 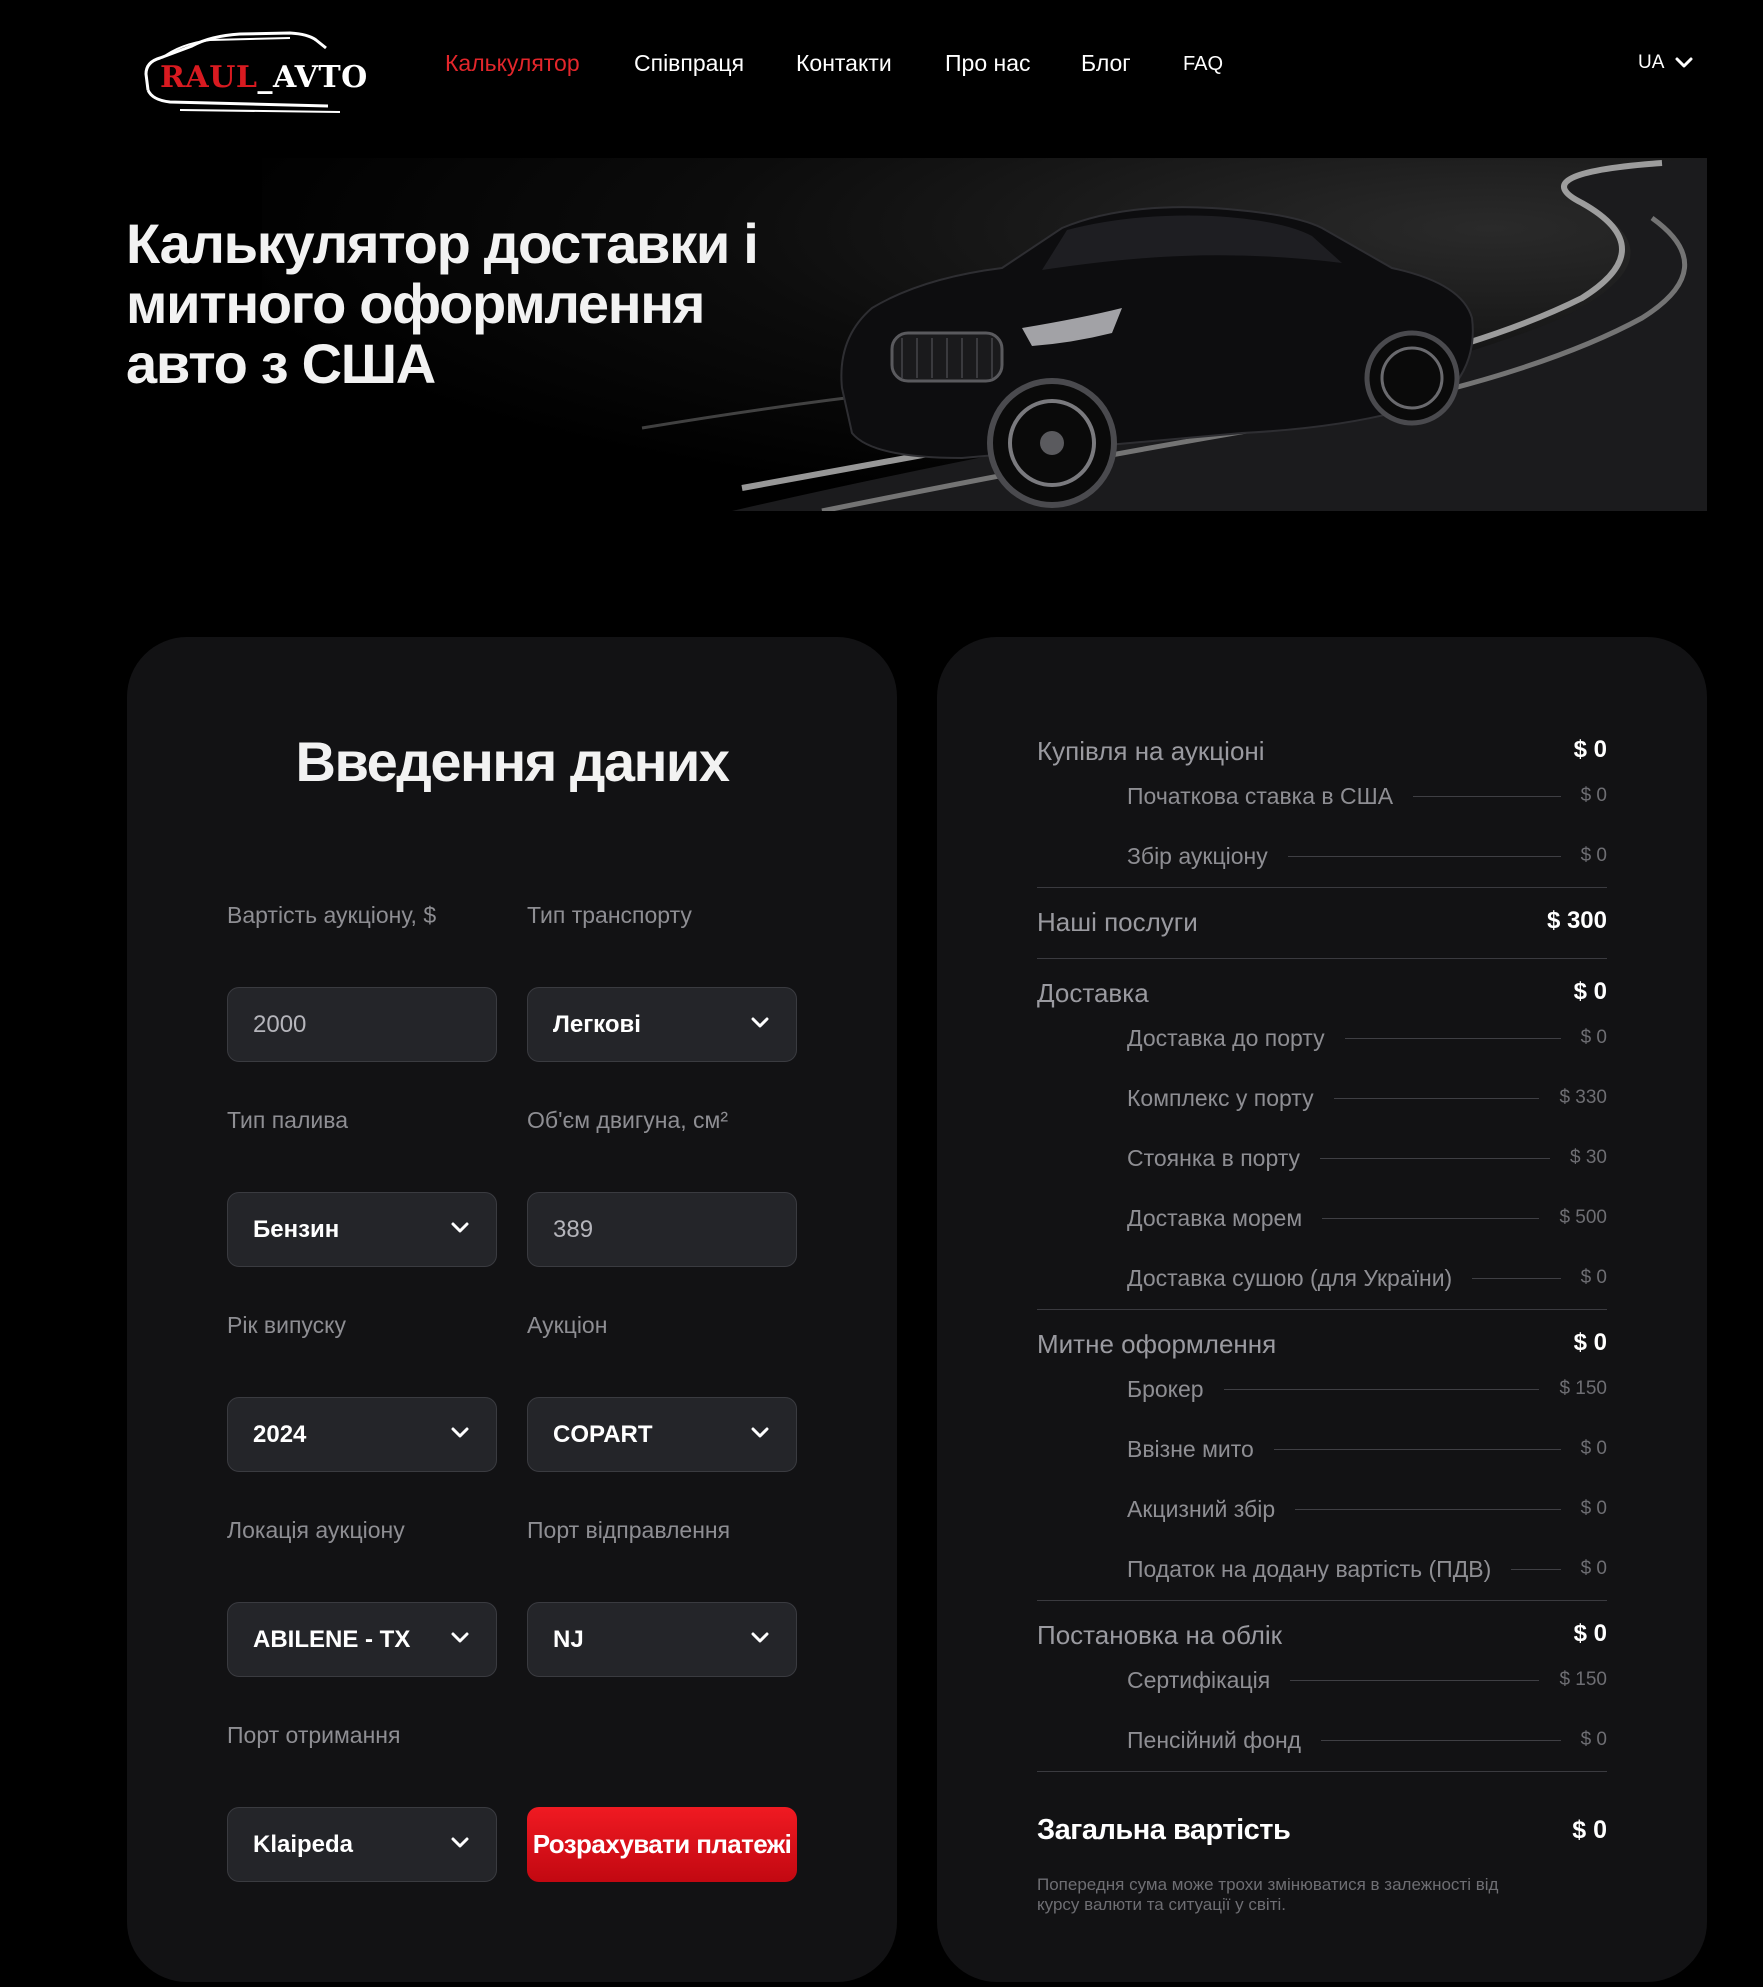 I want to click on nav-calculator: Калькулятор, so click(x=512, y=63).